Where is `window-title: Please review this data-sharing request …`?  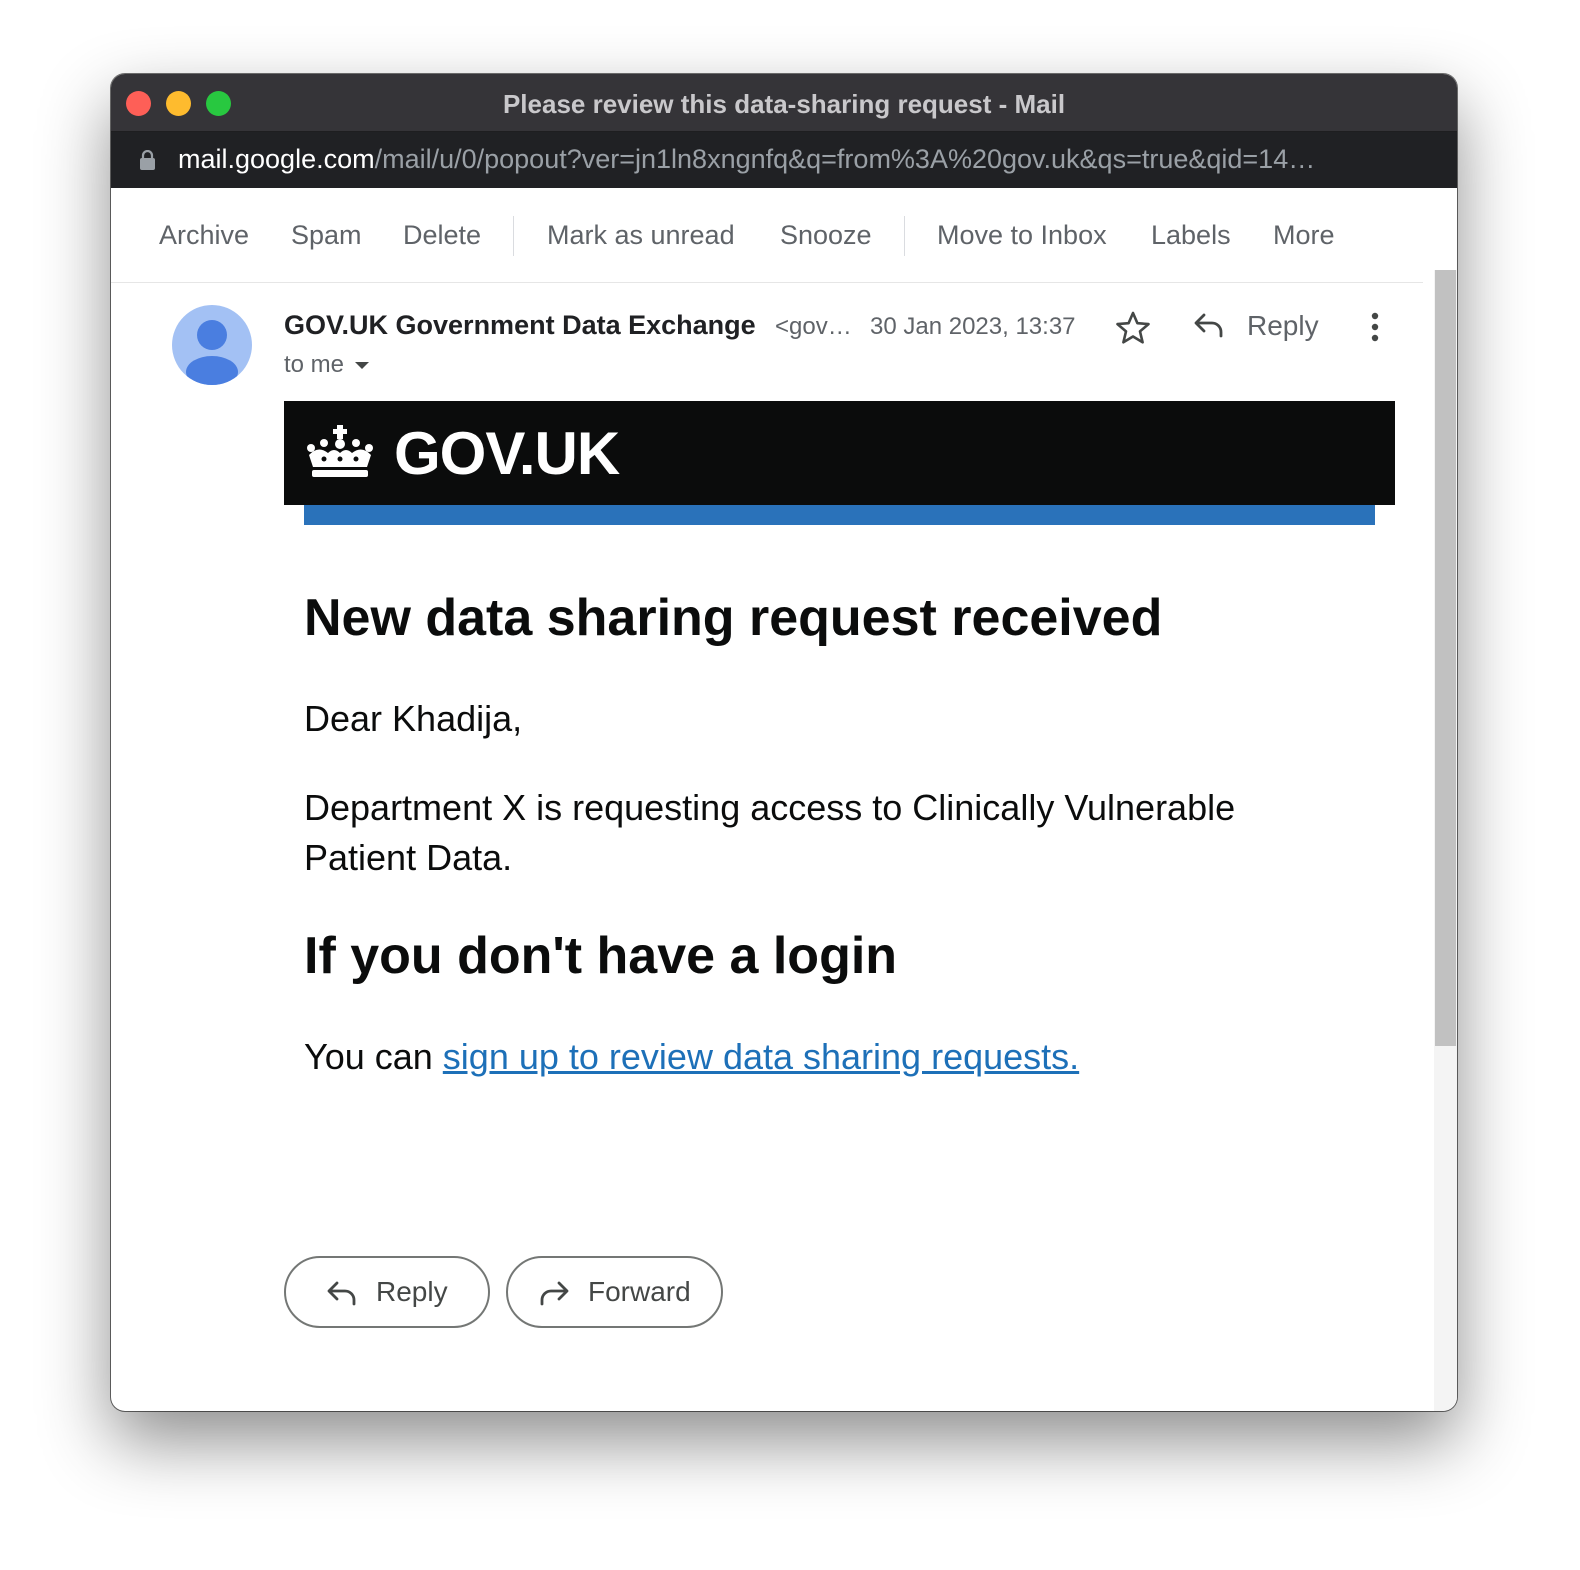
window-title: Please review this data-sharing request … is located at coordinates (784, 104).